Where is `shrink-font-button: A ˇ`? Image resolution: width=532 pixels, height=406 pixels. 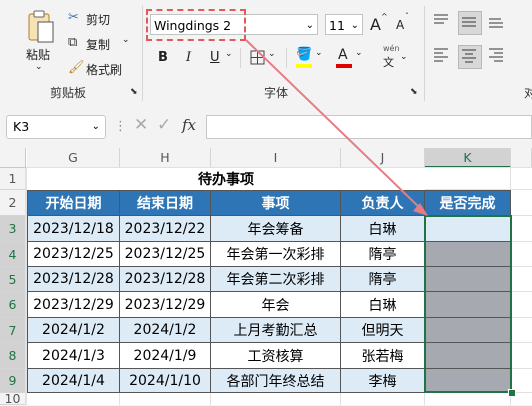
shrink-font-button: A ˇ is located at coordinates (405, 24).